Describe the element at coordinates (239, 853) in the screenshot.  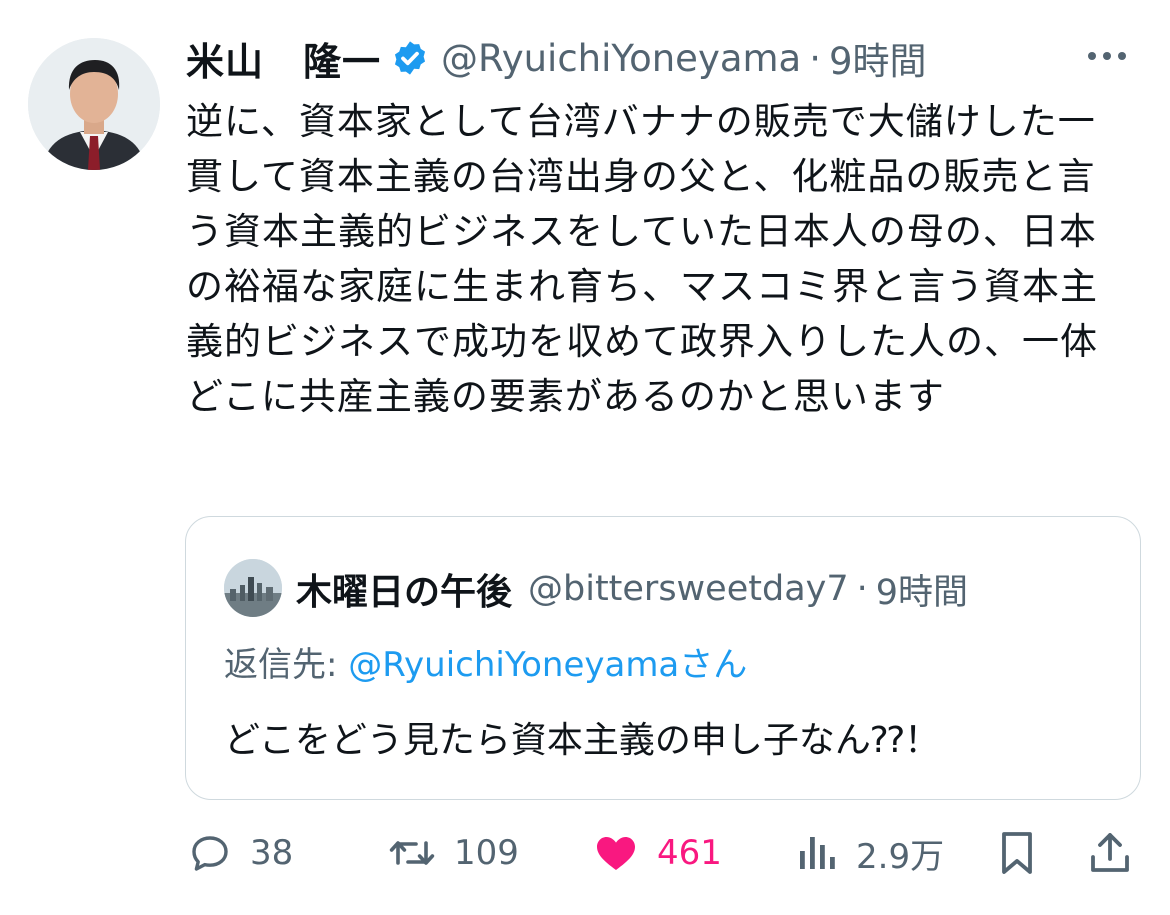
I see `reply-button: 38` at that location.